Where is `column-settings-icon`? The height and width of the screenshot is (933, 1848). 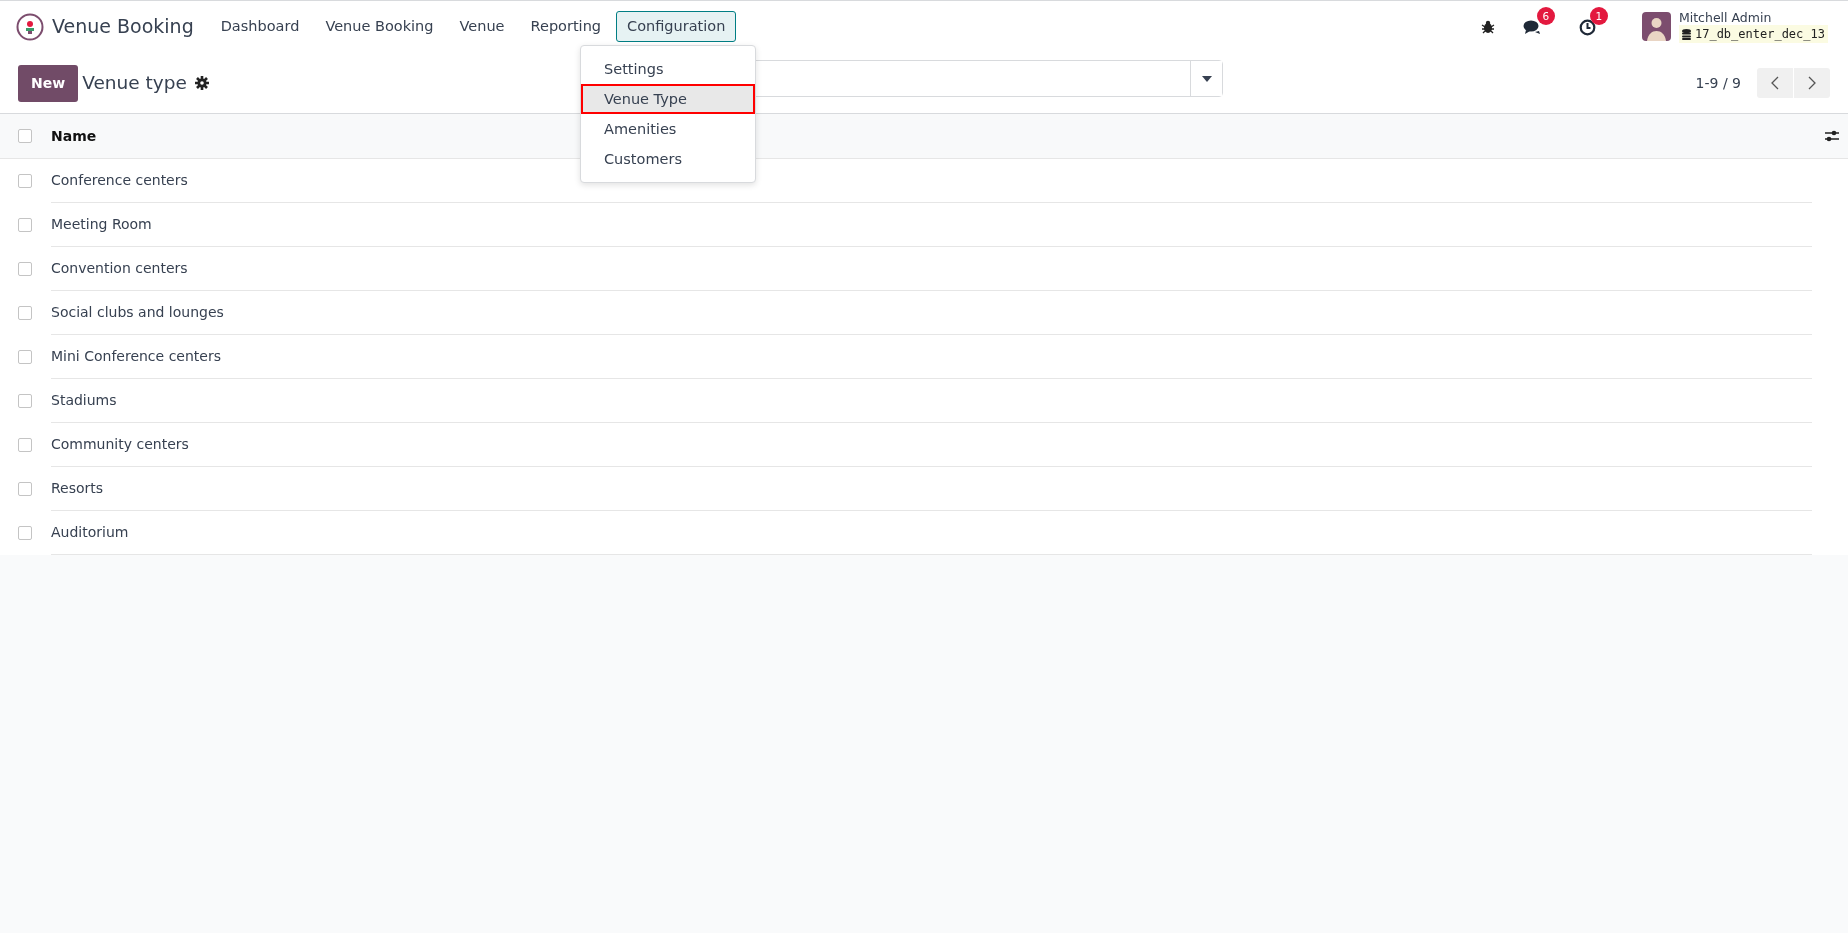 column-settings-icon is located at coordinates (1832, 136).